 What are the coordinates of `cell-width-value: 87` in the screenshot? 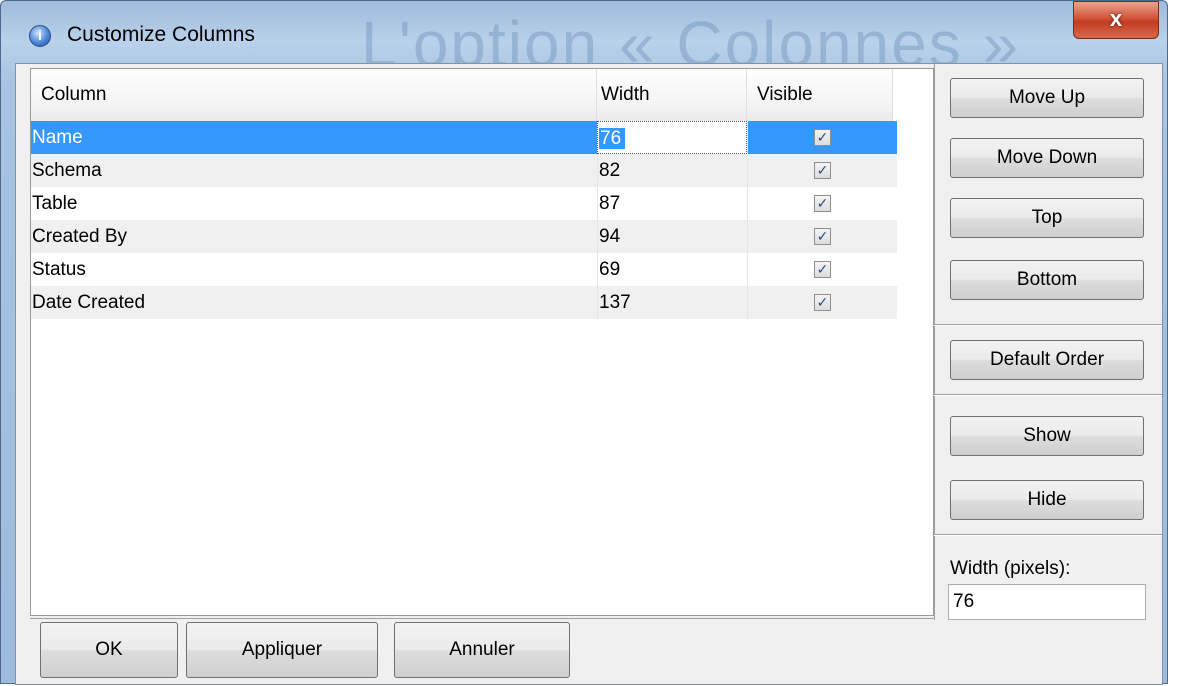 It's located at (610, 203).